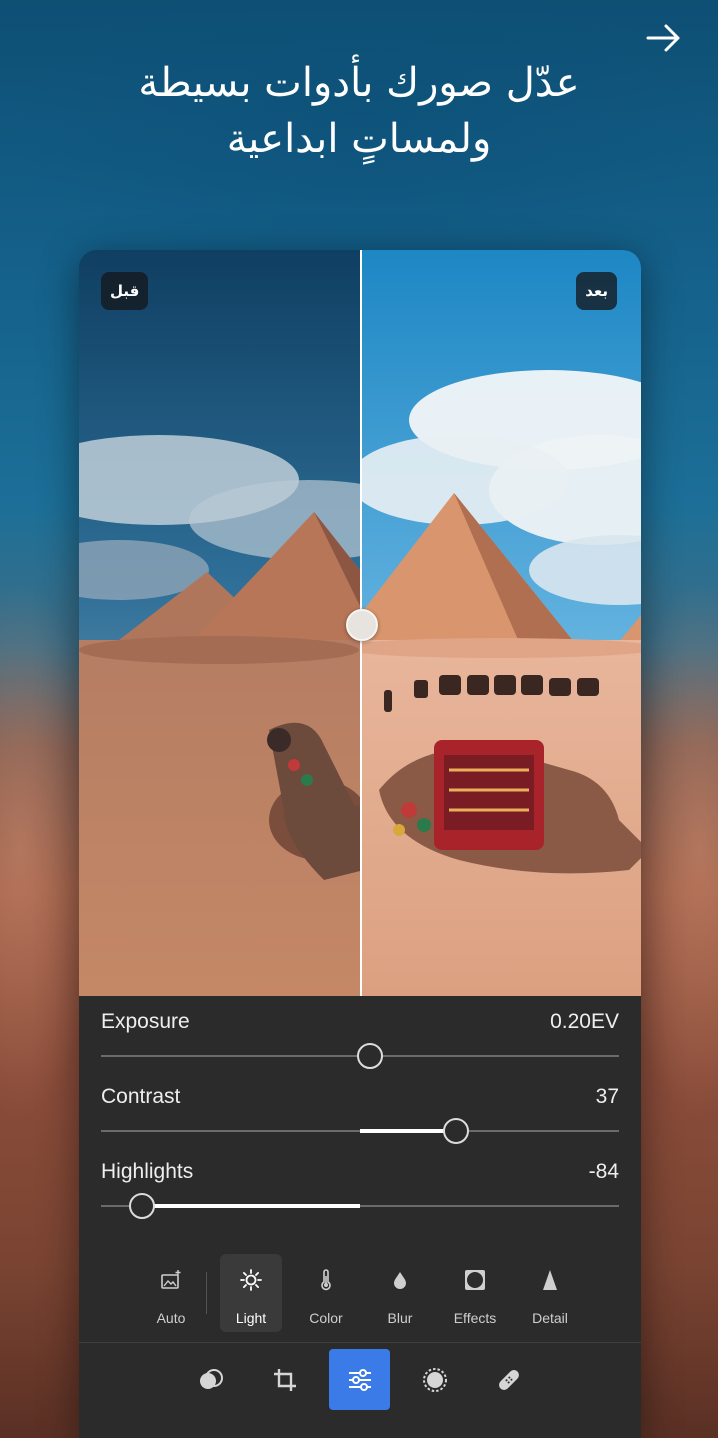 The height and width of the screenshot is (1438, 718). I want to click on tool-blur-label: Blur, so click(400, 1318).